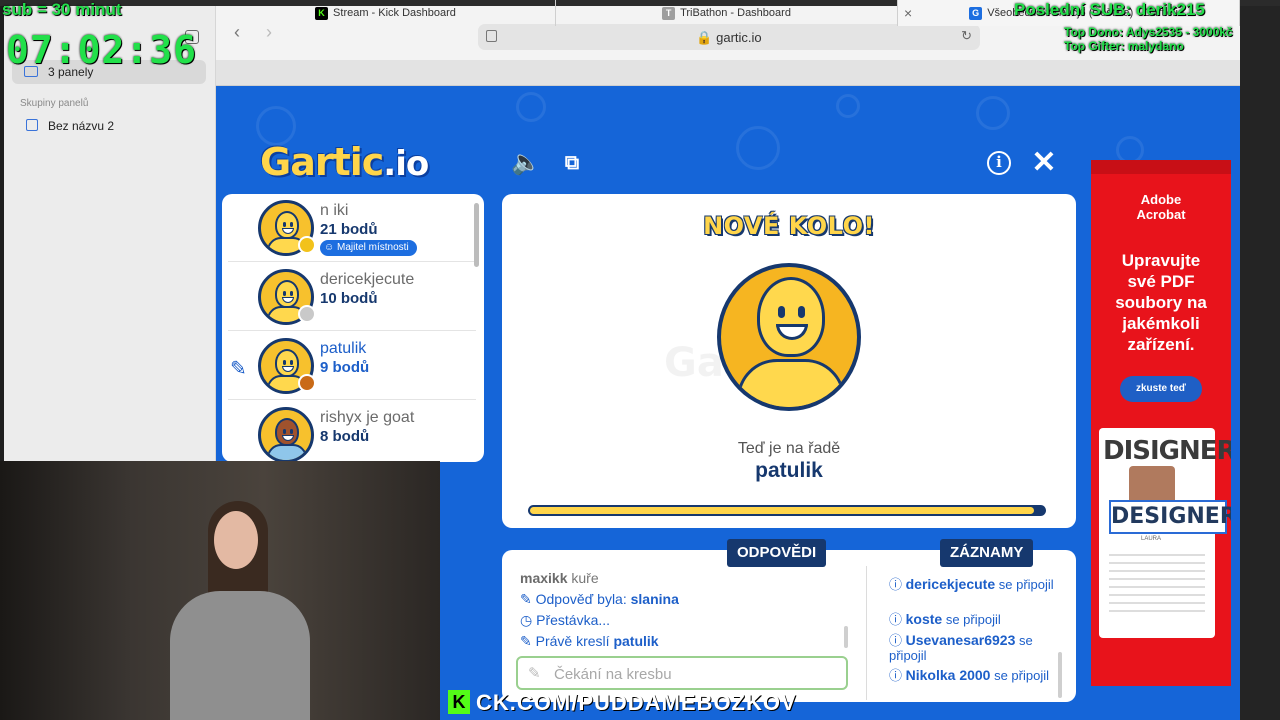  What do you see at coordinates (32, 125) in the screenshot?
I see `tab-group-icon` at bounding box center [32, 125].